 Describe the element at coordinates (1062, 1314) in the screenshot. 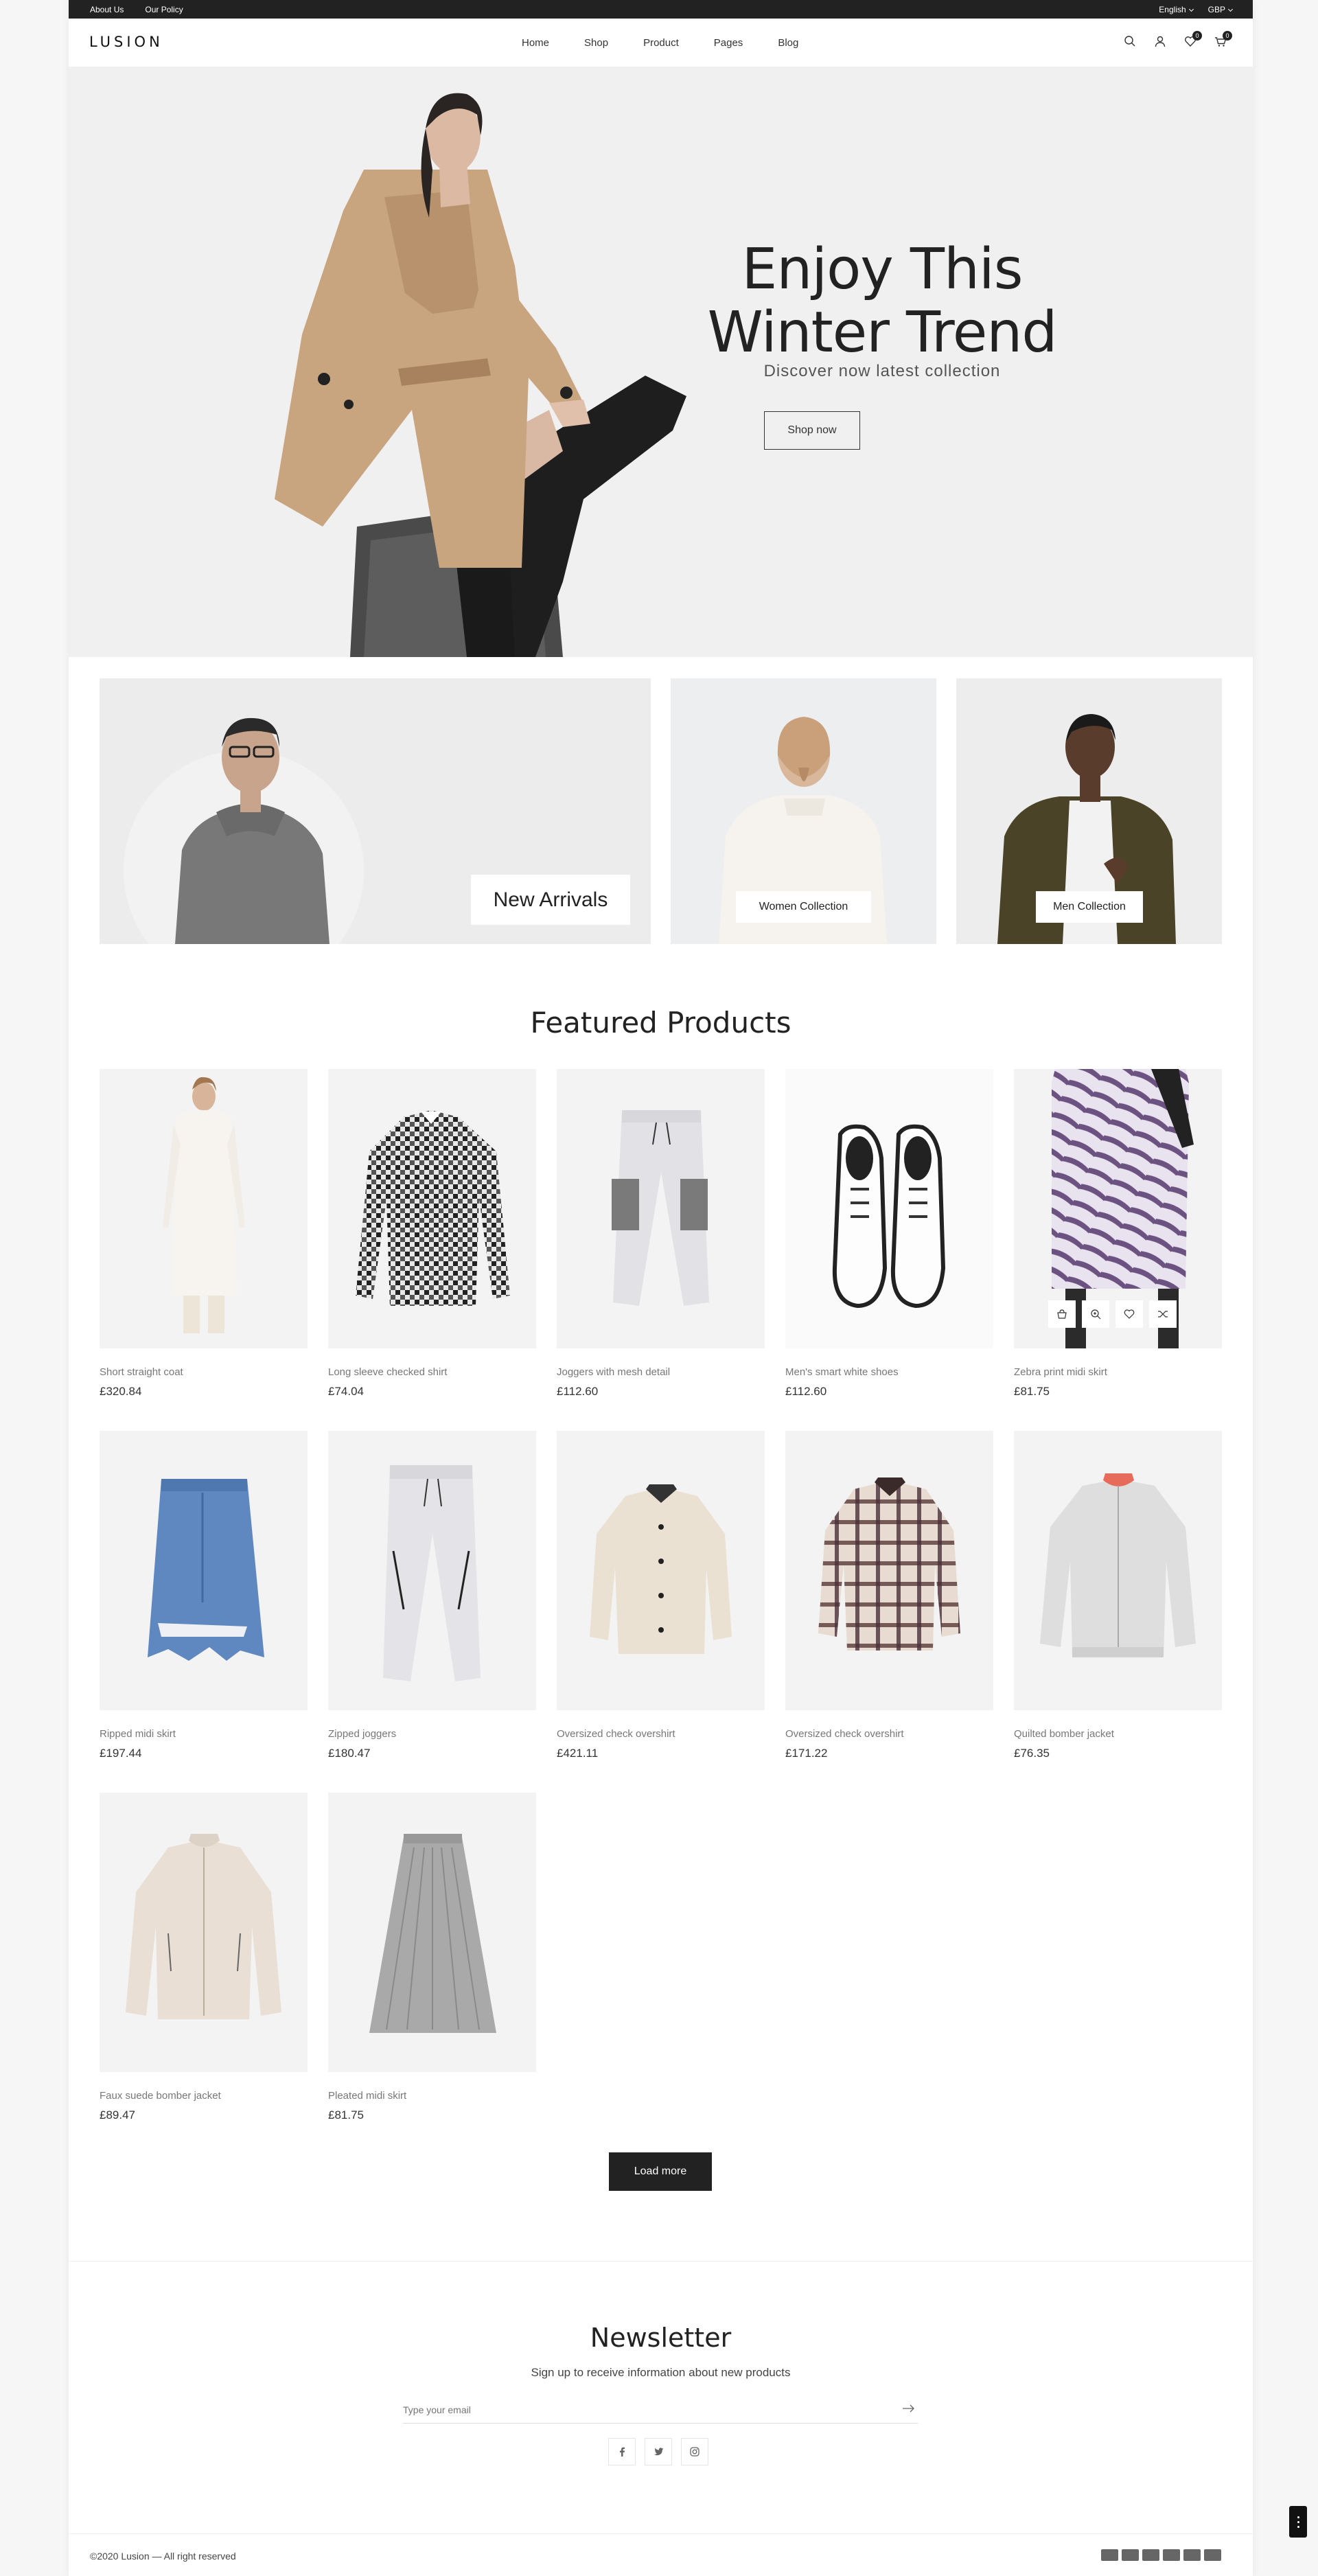

I see `add-to-cart-icon` at that location.